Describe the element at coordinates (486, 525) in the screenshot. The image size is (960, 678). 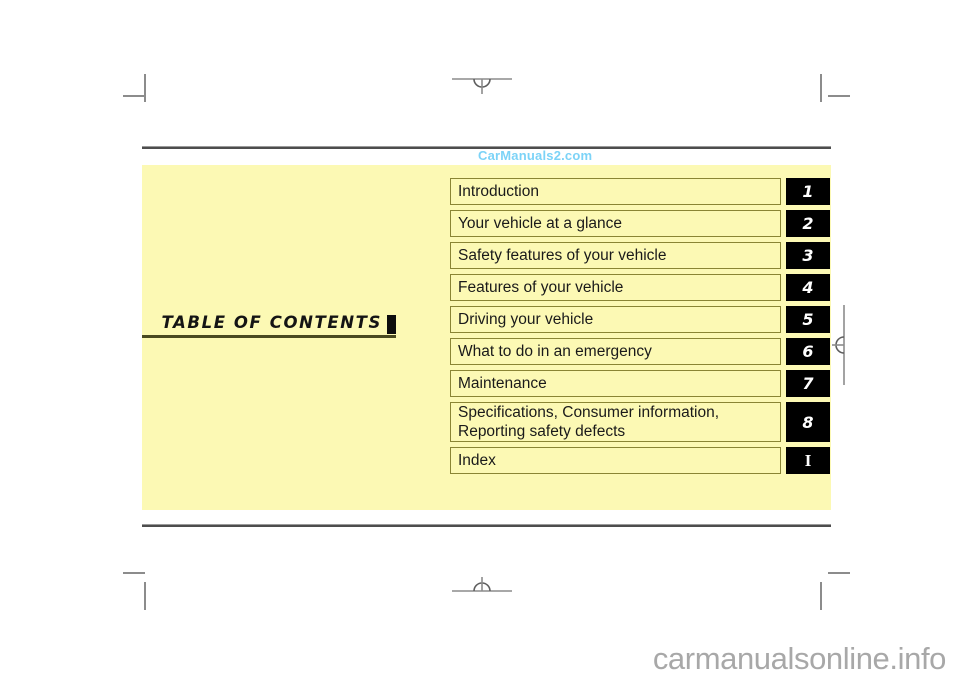
I see `page-rule-bottom` at that location.